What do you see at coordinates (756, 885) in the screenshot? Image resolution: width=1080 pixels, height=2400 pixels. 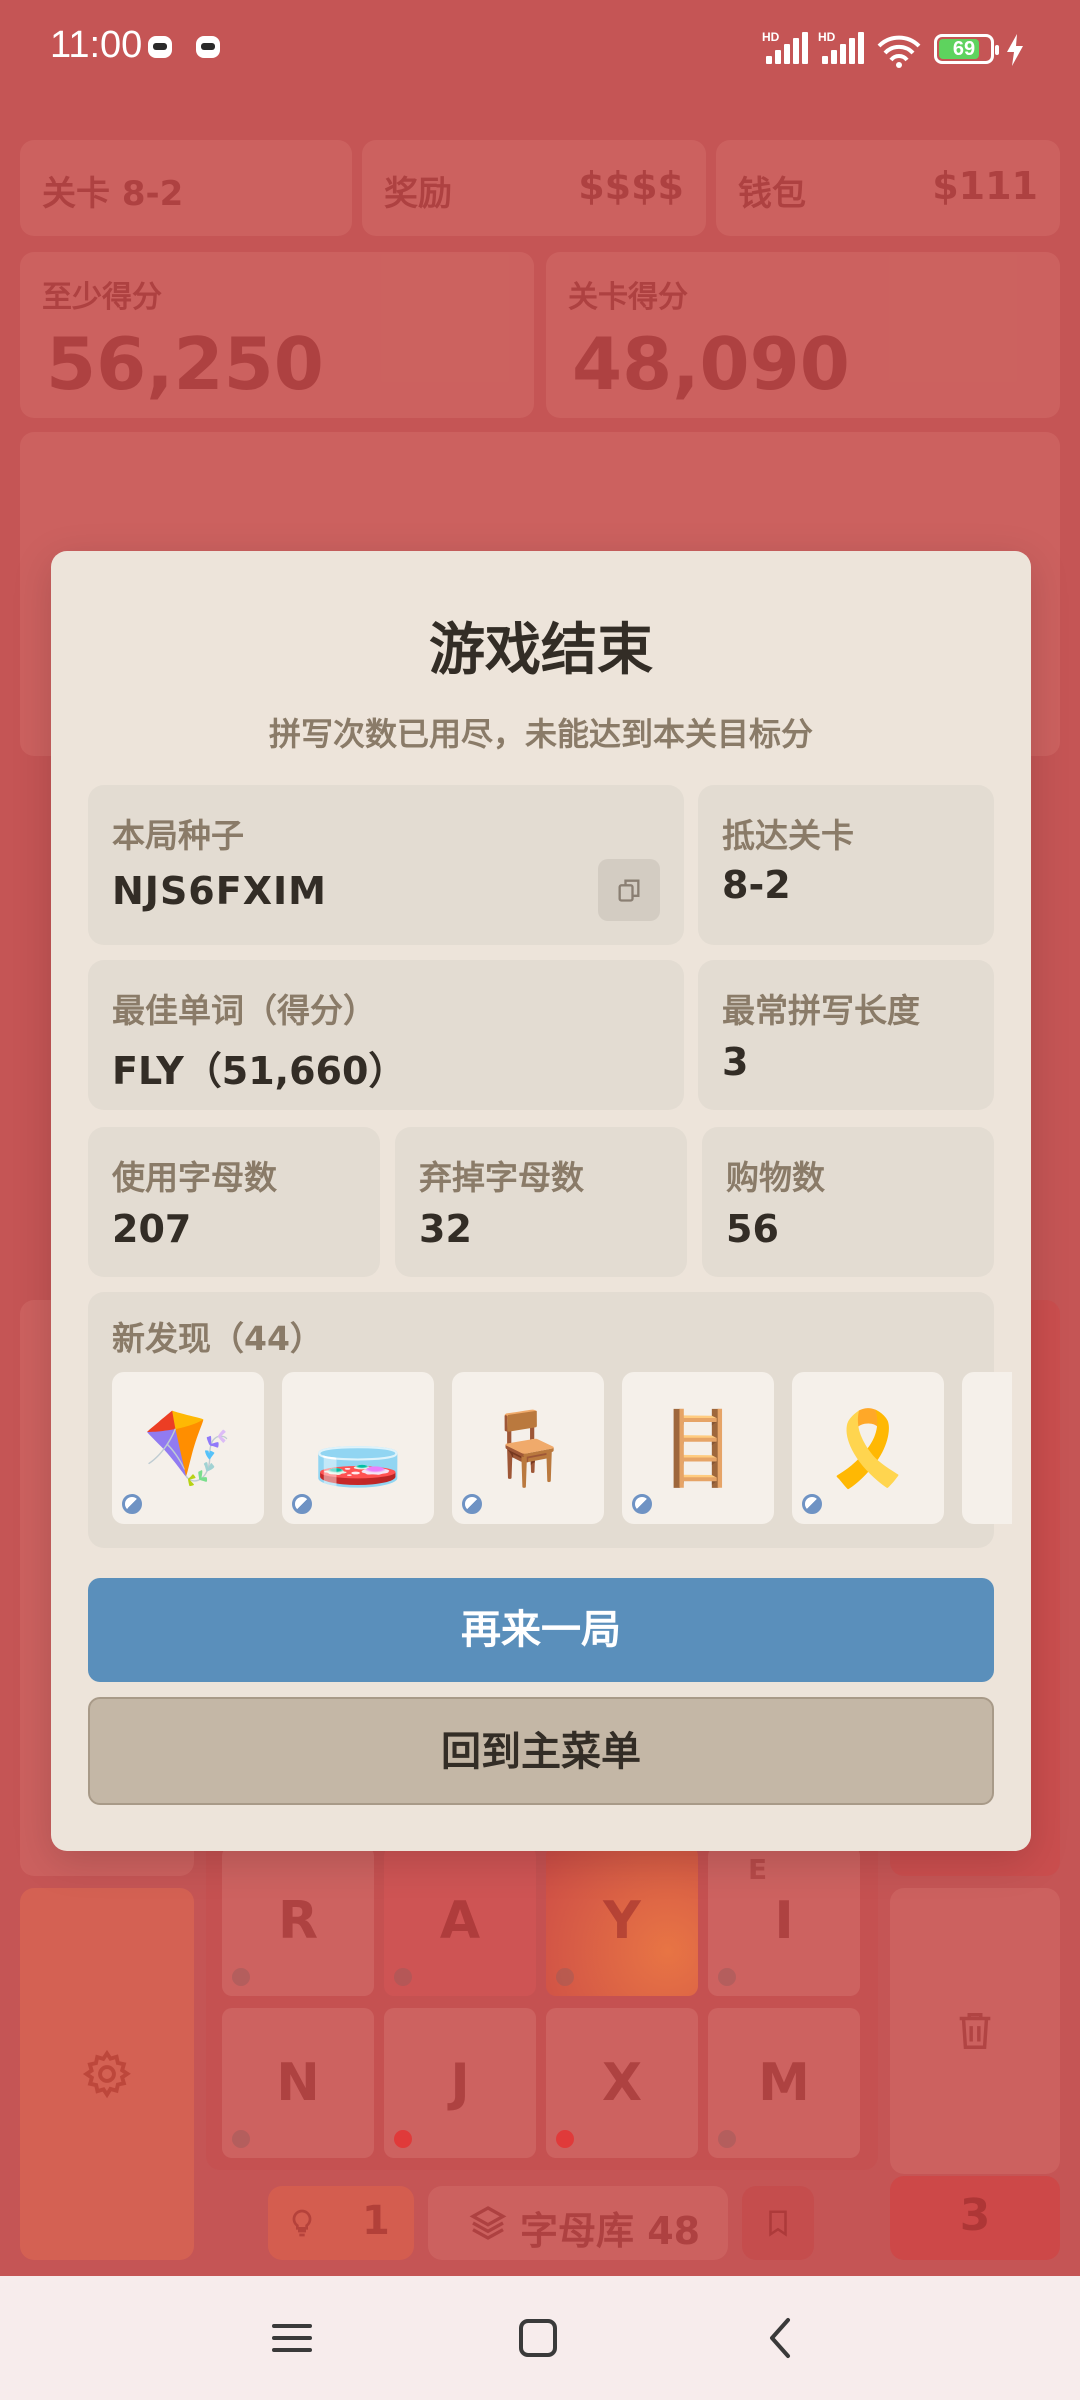 I see `reached-level-value: 8-2` at bounding box center [756, 885].